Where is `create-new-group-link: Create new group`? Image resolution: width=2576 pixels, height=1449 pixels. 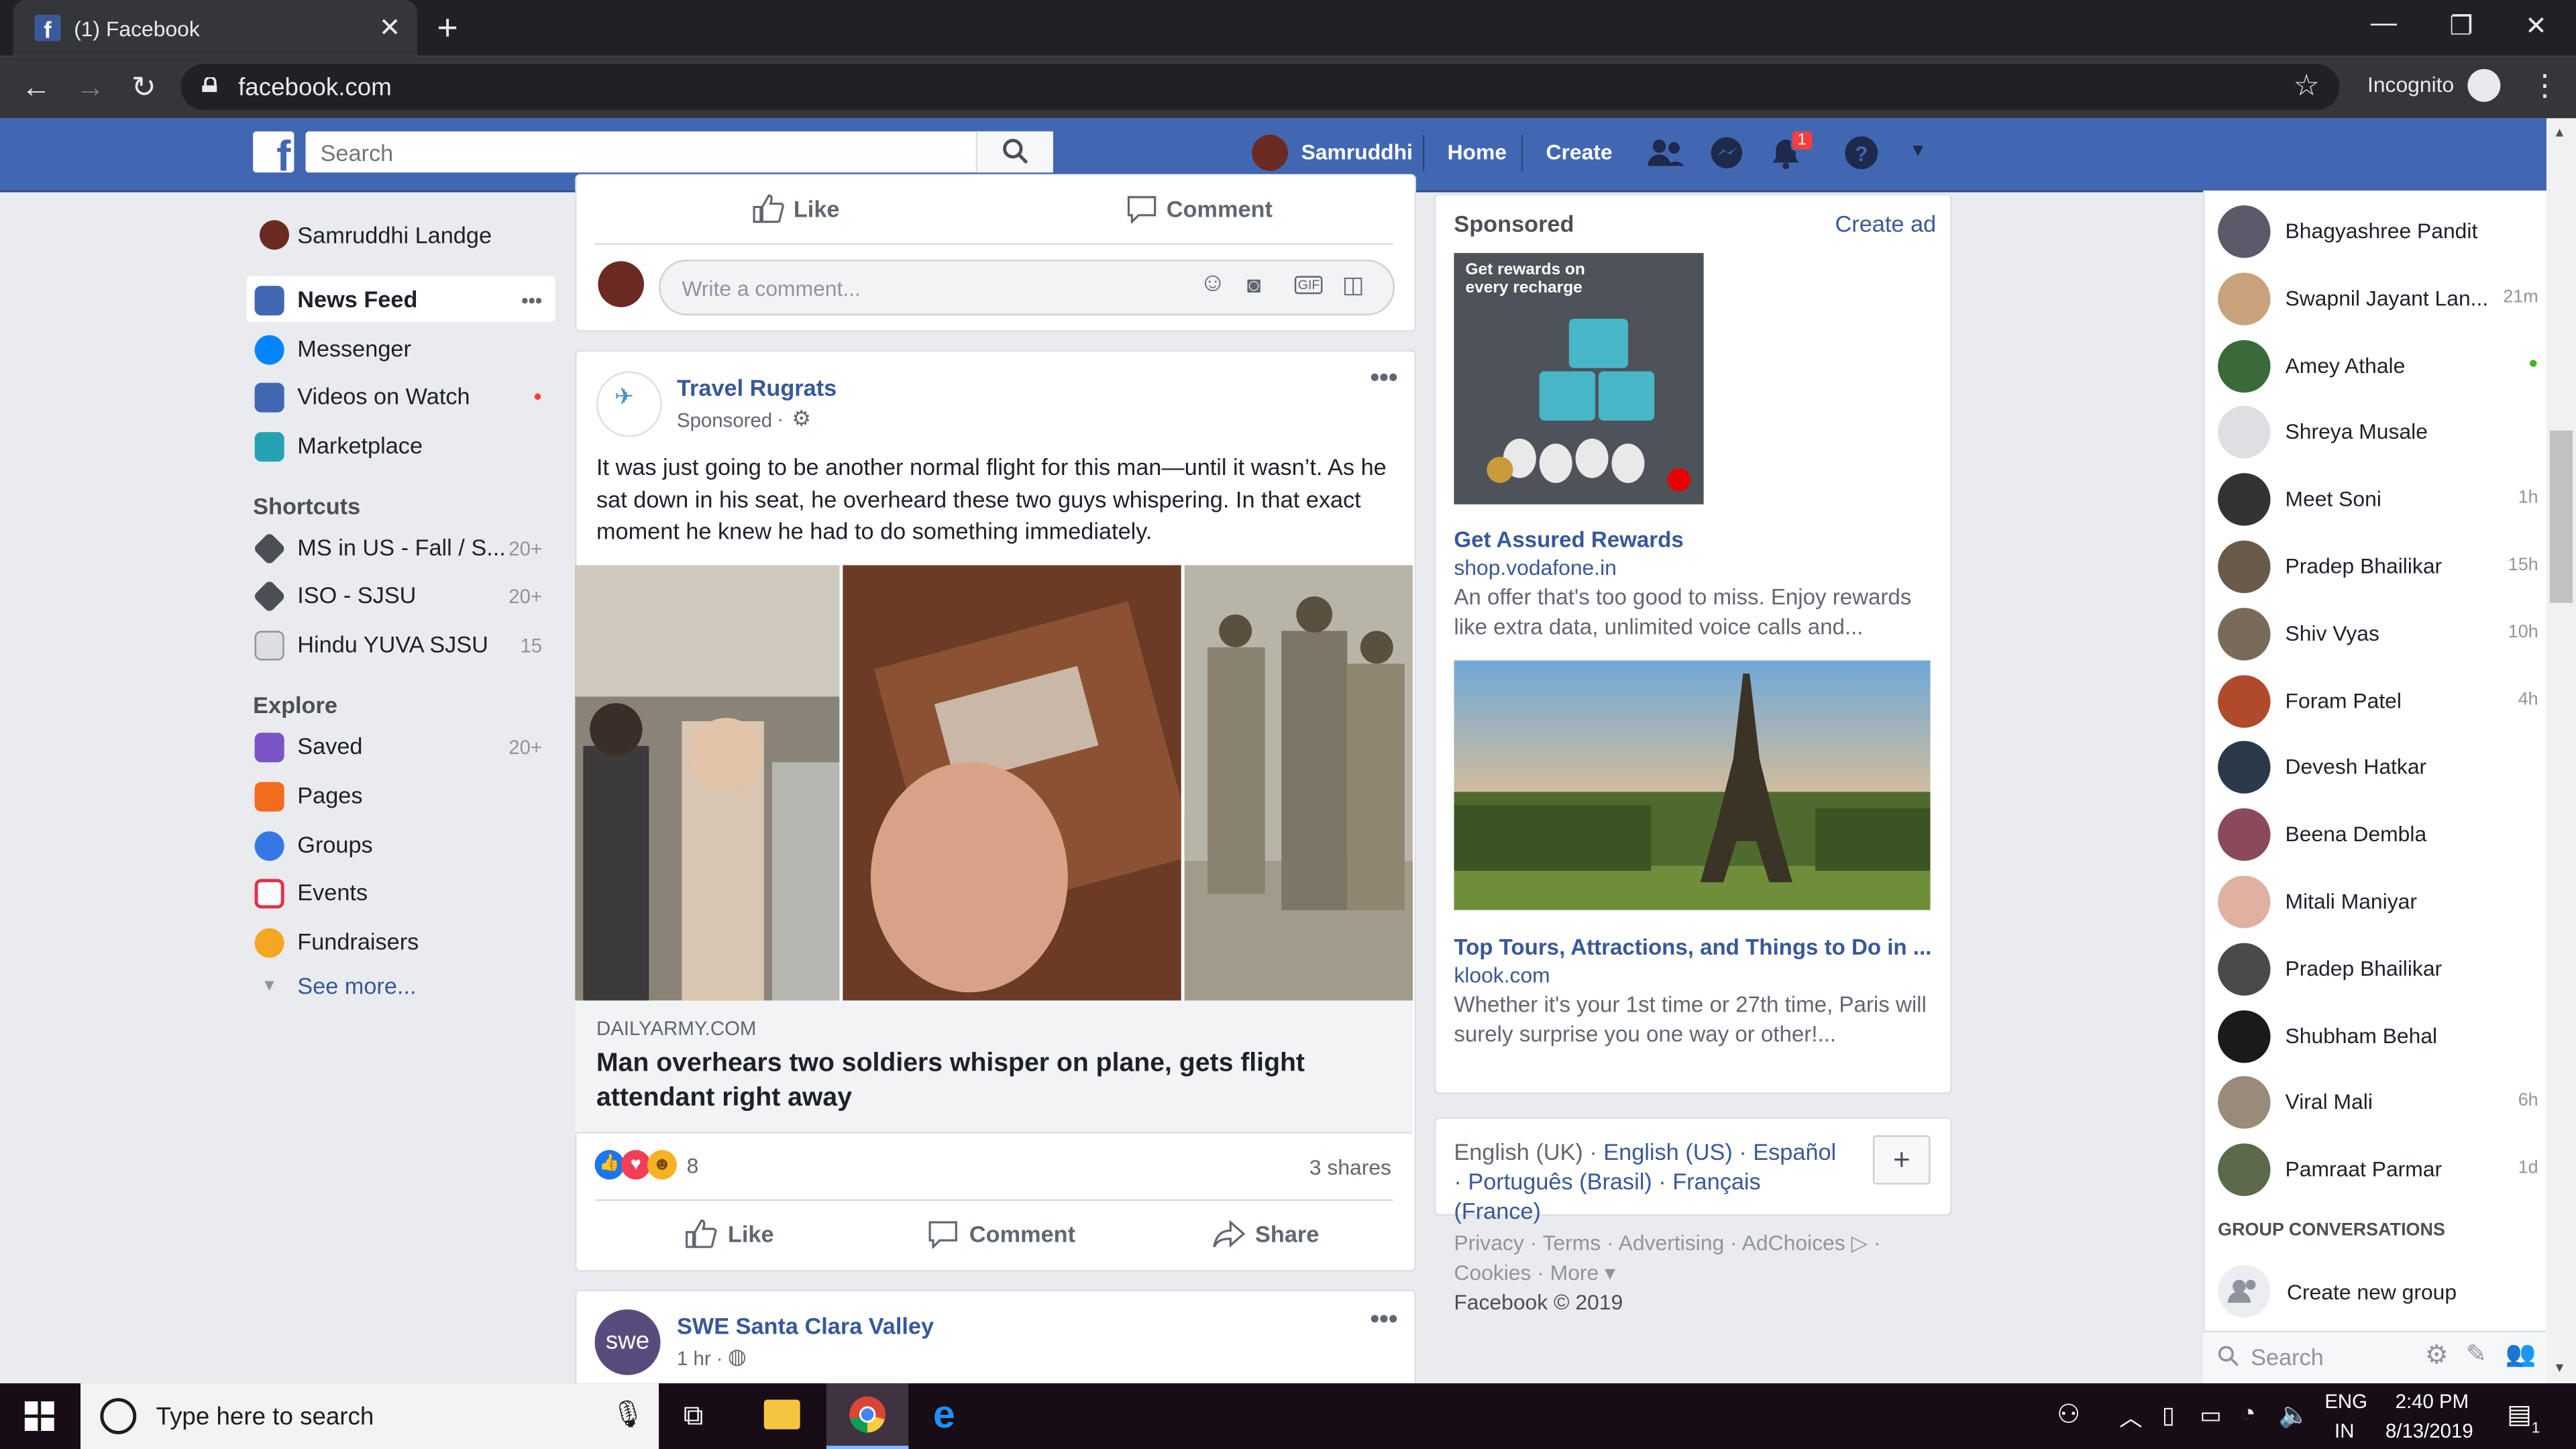 create-new-group-link: Create new group is located at coordinates (2372, 1292).